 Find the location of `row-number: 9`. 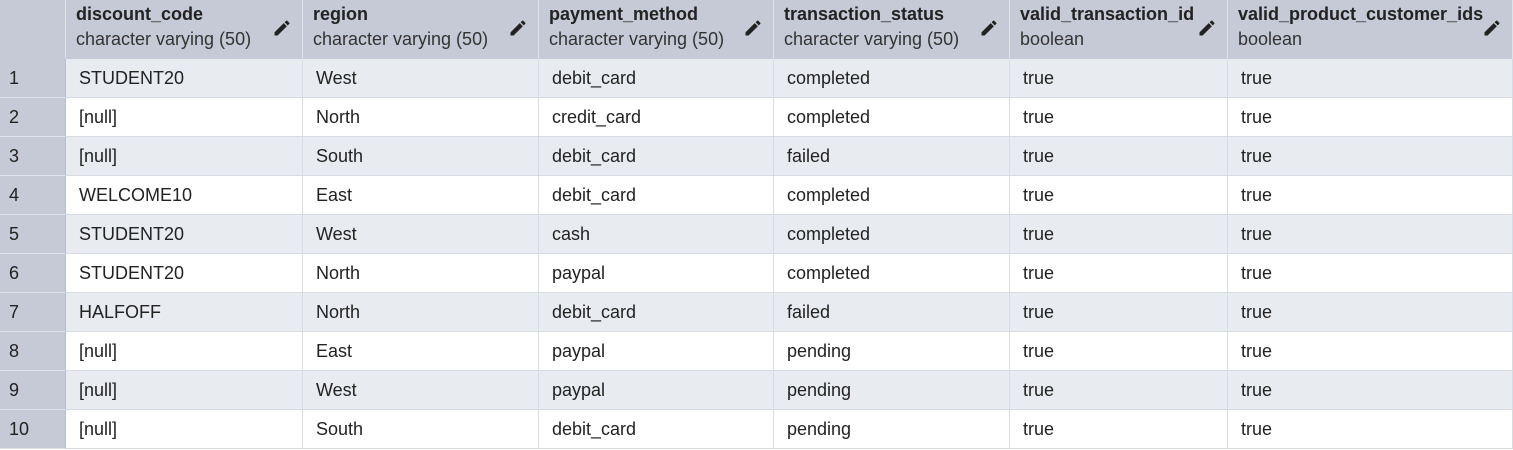

row-number: 9 is located at coordinates (33, 390).